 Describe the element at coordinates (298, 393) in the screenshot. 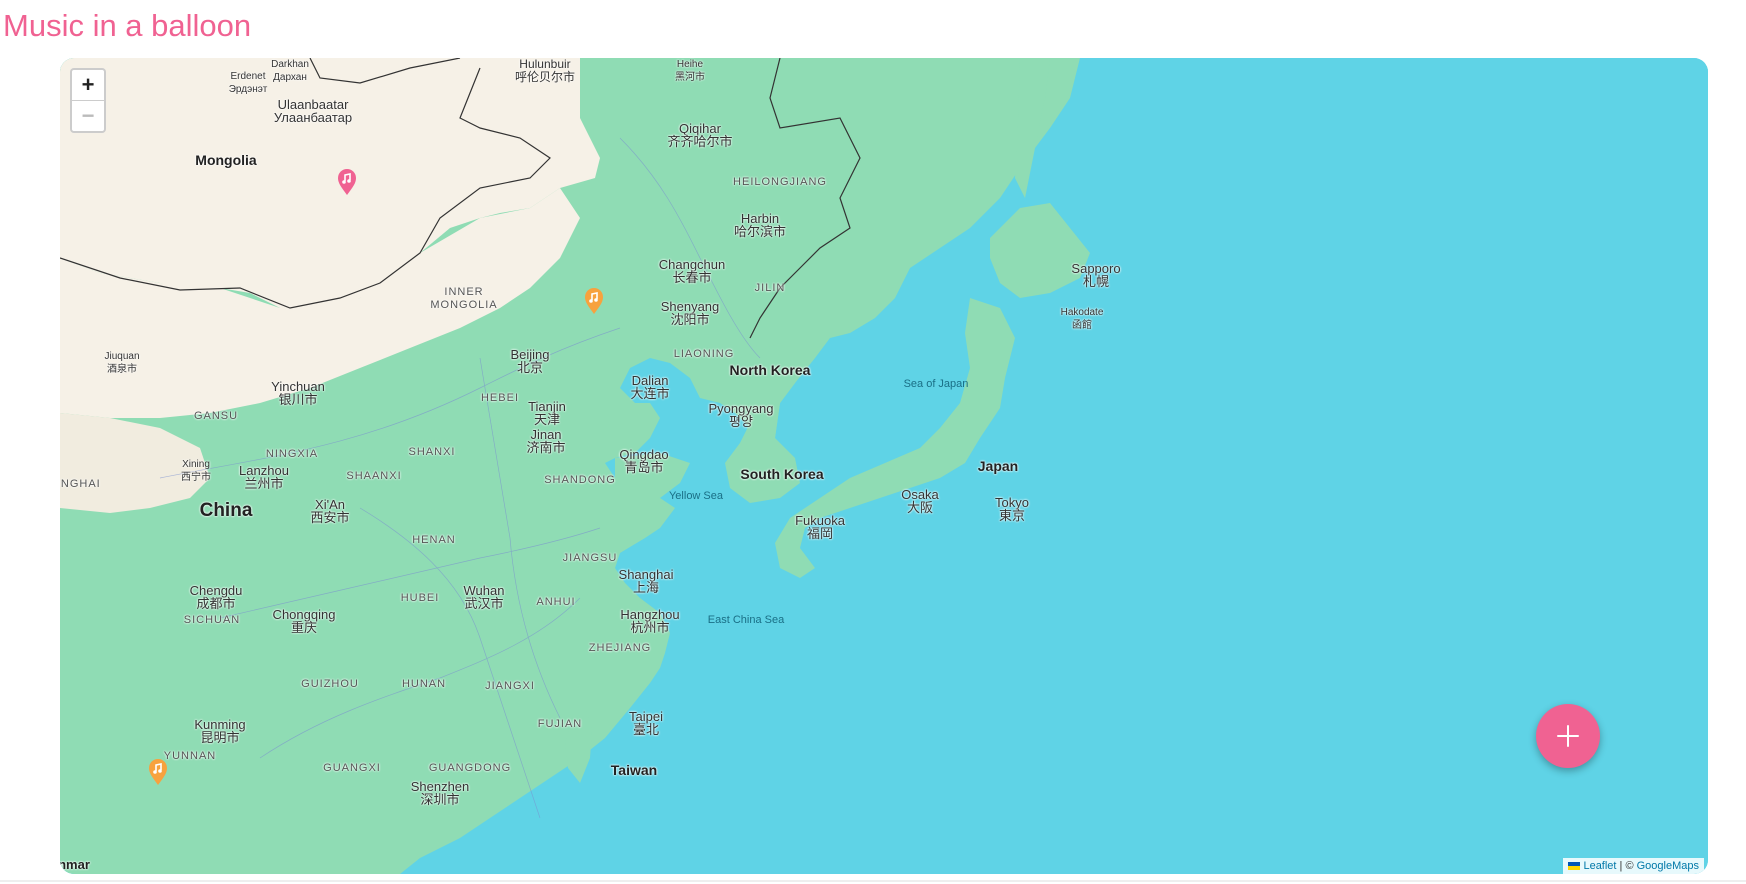

I see `map-label-yinchuan: Yinchuan 银川市` at that location.